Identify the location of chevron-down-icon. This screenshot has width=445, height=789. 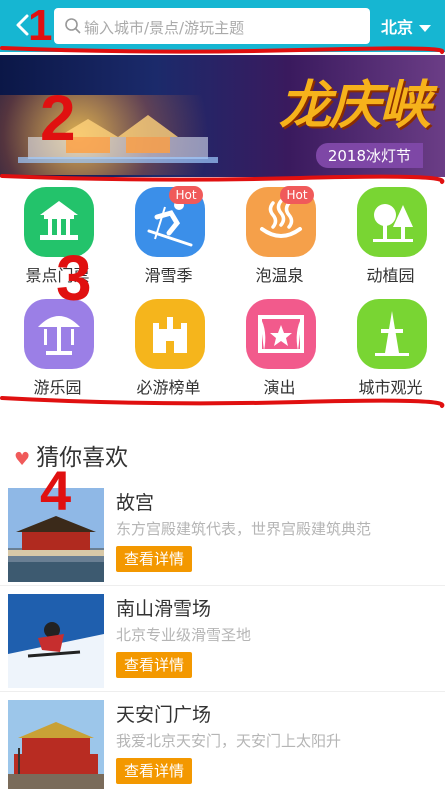
(425, 28).